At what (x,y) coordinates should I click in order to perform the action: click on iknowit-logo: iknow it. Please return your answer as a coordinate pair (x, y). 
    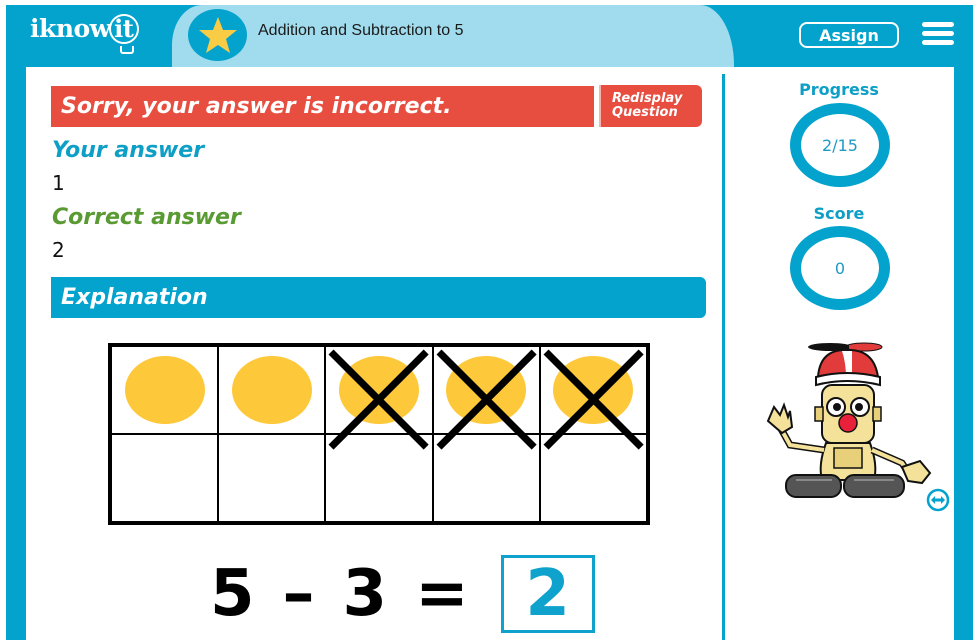
    Looking at the image, I should click on (84, 33).